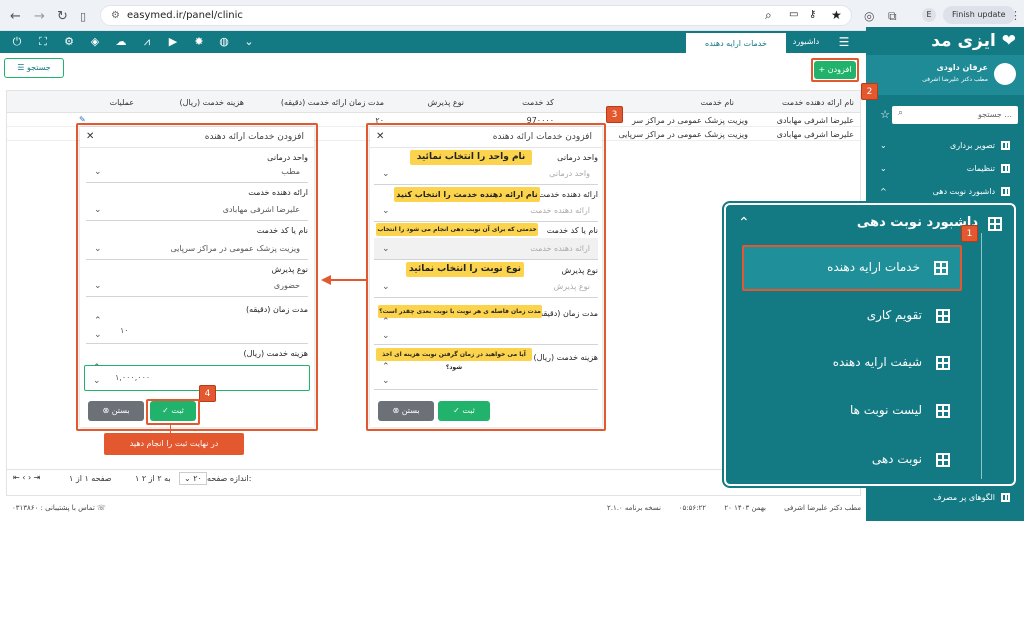 The width and height of the screenshot is (1024, 637). What do you see at coordinates (873, 267) in the screenshot?
I see `item-label: خدمات ارایه دهنده` at bounding box center [873, 267].